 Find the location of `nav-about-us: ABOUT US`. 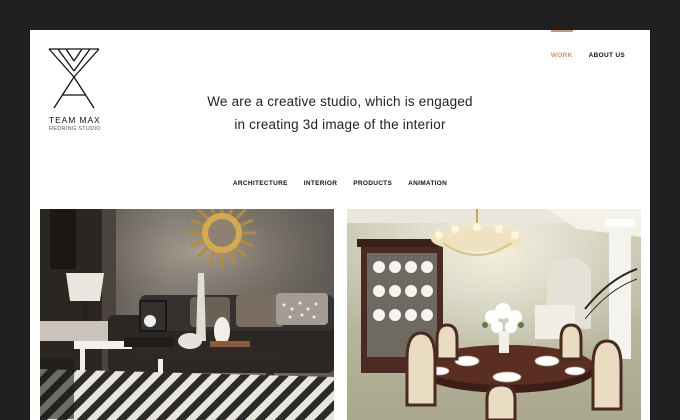

nav-about-us: ABOUT US is located at coordinates (607, 55).